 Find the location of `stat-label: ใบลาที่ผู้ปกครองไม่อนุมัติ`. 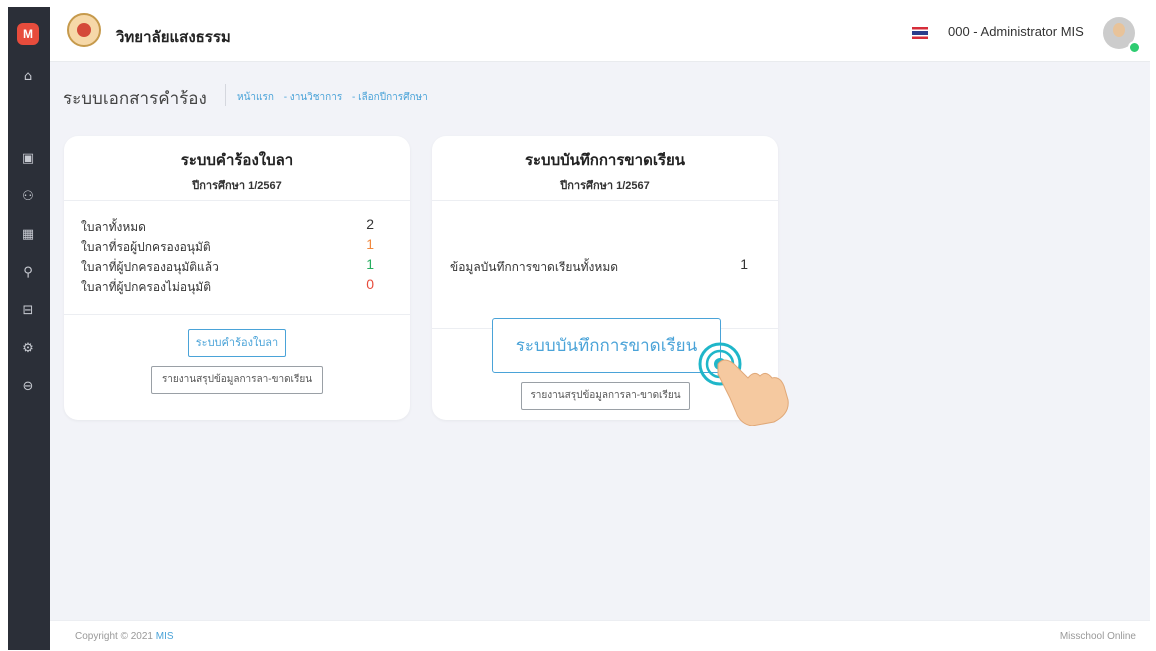

stat-label: ใบลาที่ผู้ปกครองไม่อนุมัติ is located at coordinates (146, 287).